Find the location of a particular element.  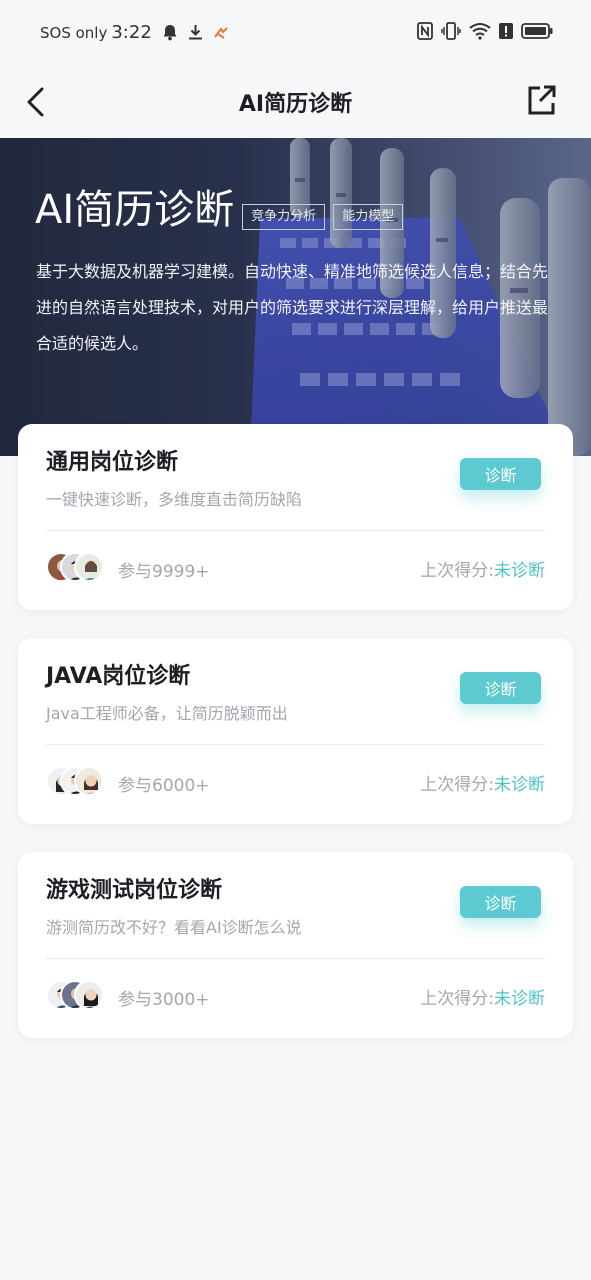

participant-count: 参与9999+ is located at coordinates (164, 572).